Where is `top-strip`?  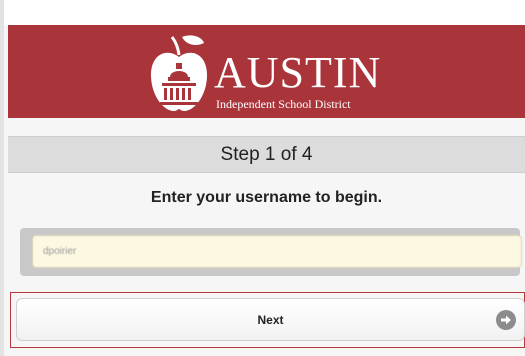
top-strip is located at coordinates (264, 12).